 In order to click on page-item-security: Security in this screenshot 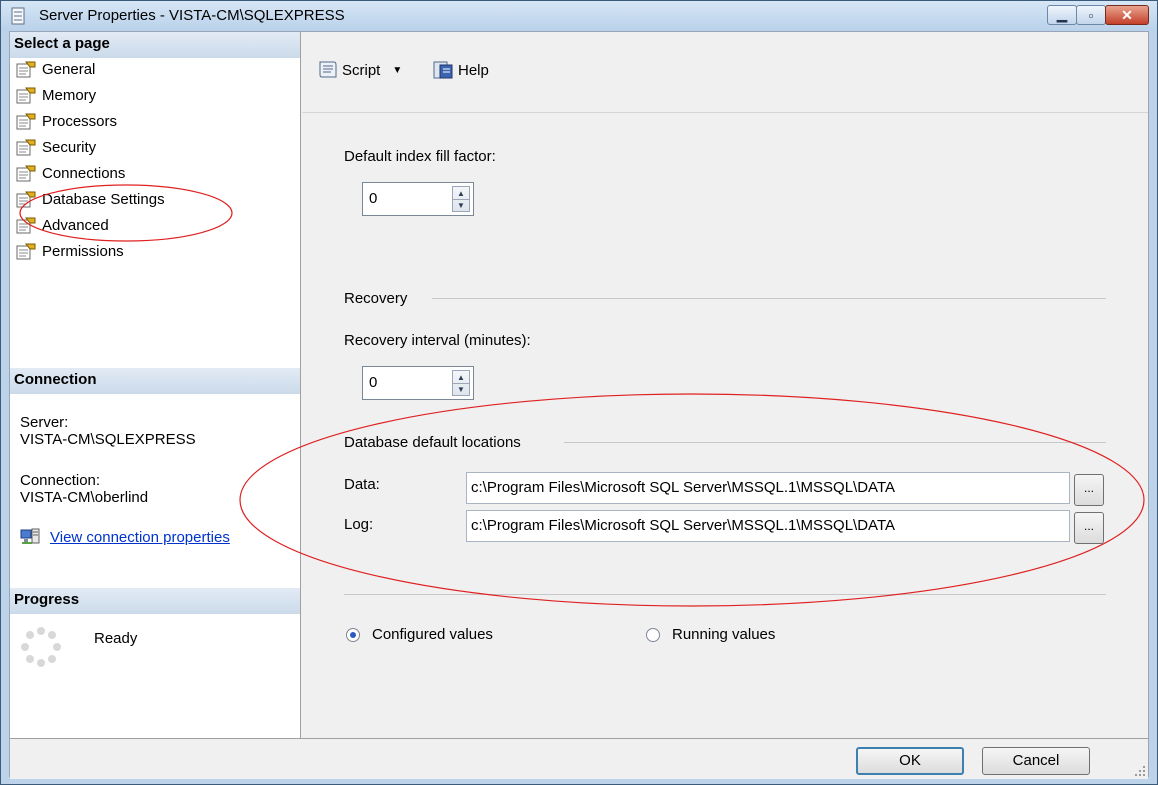, I will do `click(90, 147)`.